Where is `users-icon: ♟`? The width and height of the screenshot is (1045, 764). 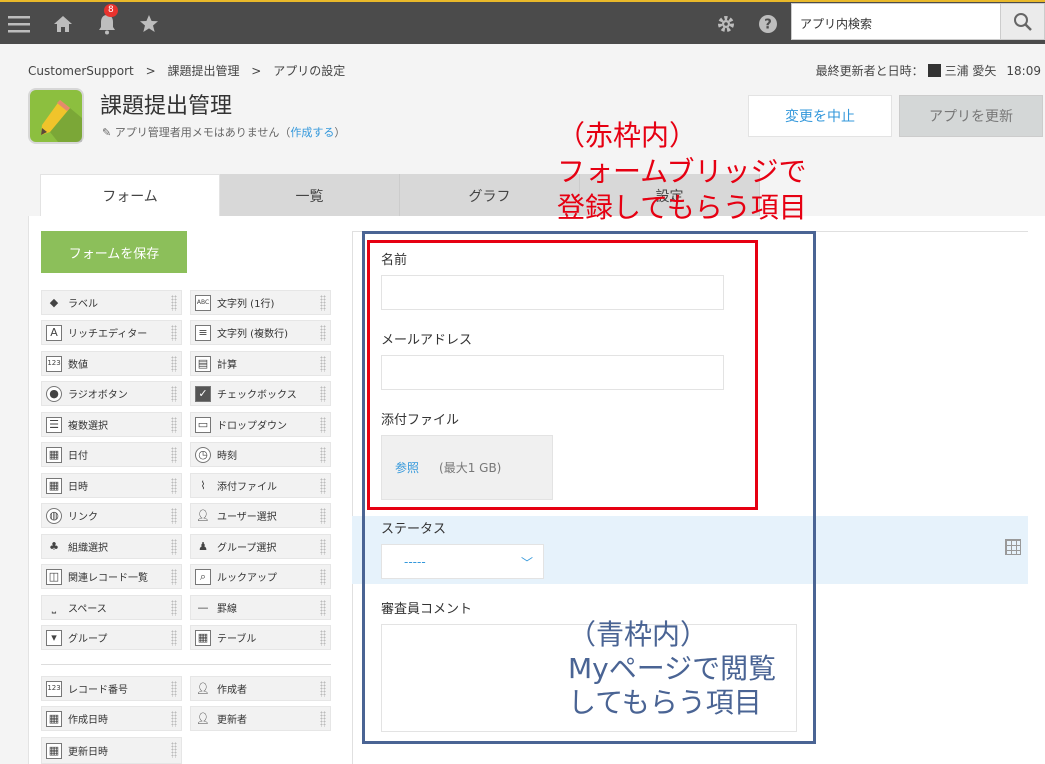
users-icon: ♟ is located at coordinates (203, 546).